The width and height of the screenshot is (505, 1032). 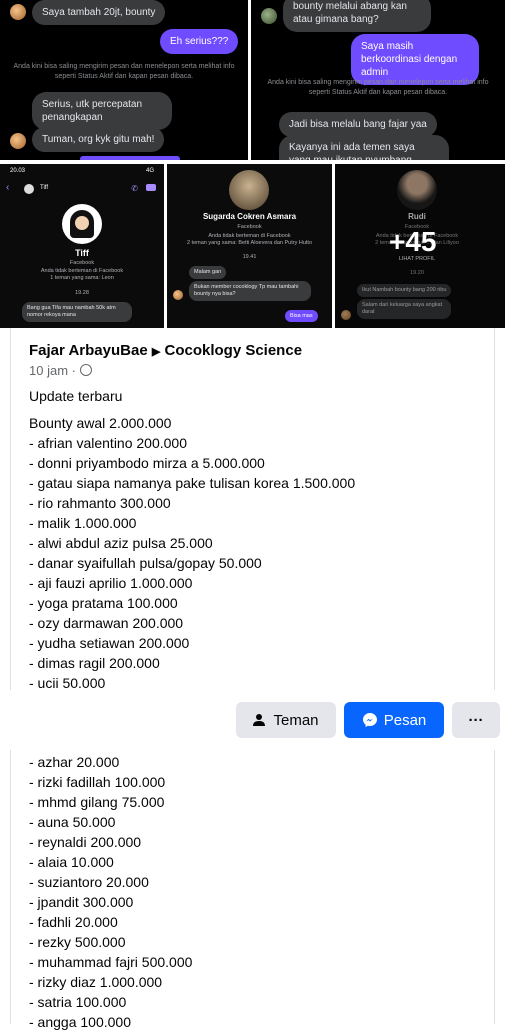 I want to click on profile-name: Tiff, so click(x=82, y=253).